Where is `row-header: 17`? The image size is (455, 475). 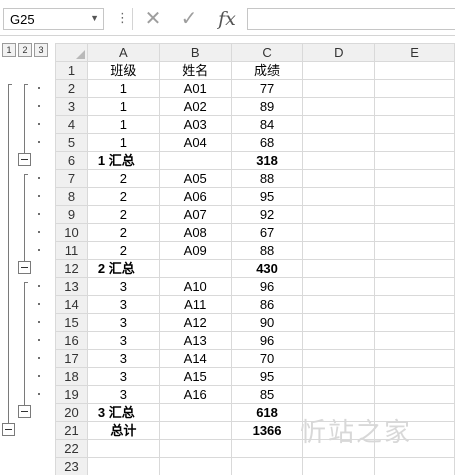 row-header: 17 is located at coordinates (71, 358).